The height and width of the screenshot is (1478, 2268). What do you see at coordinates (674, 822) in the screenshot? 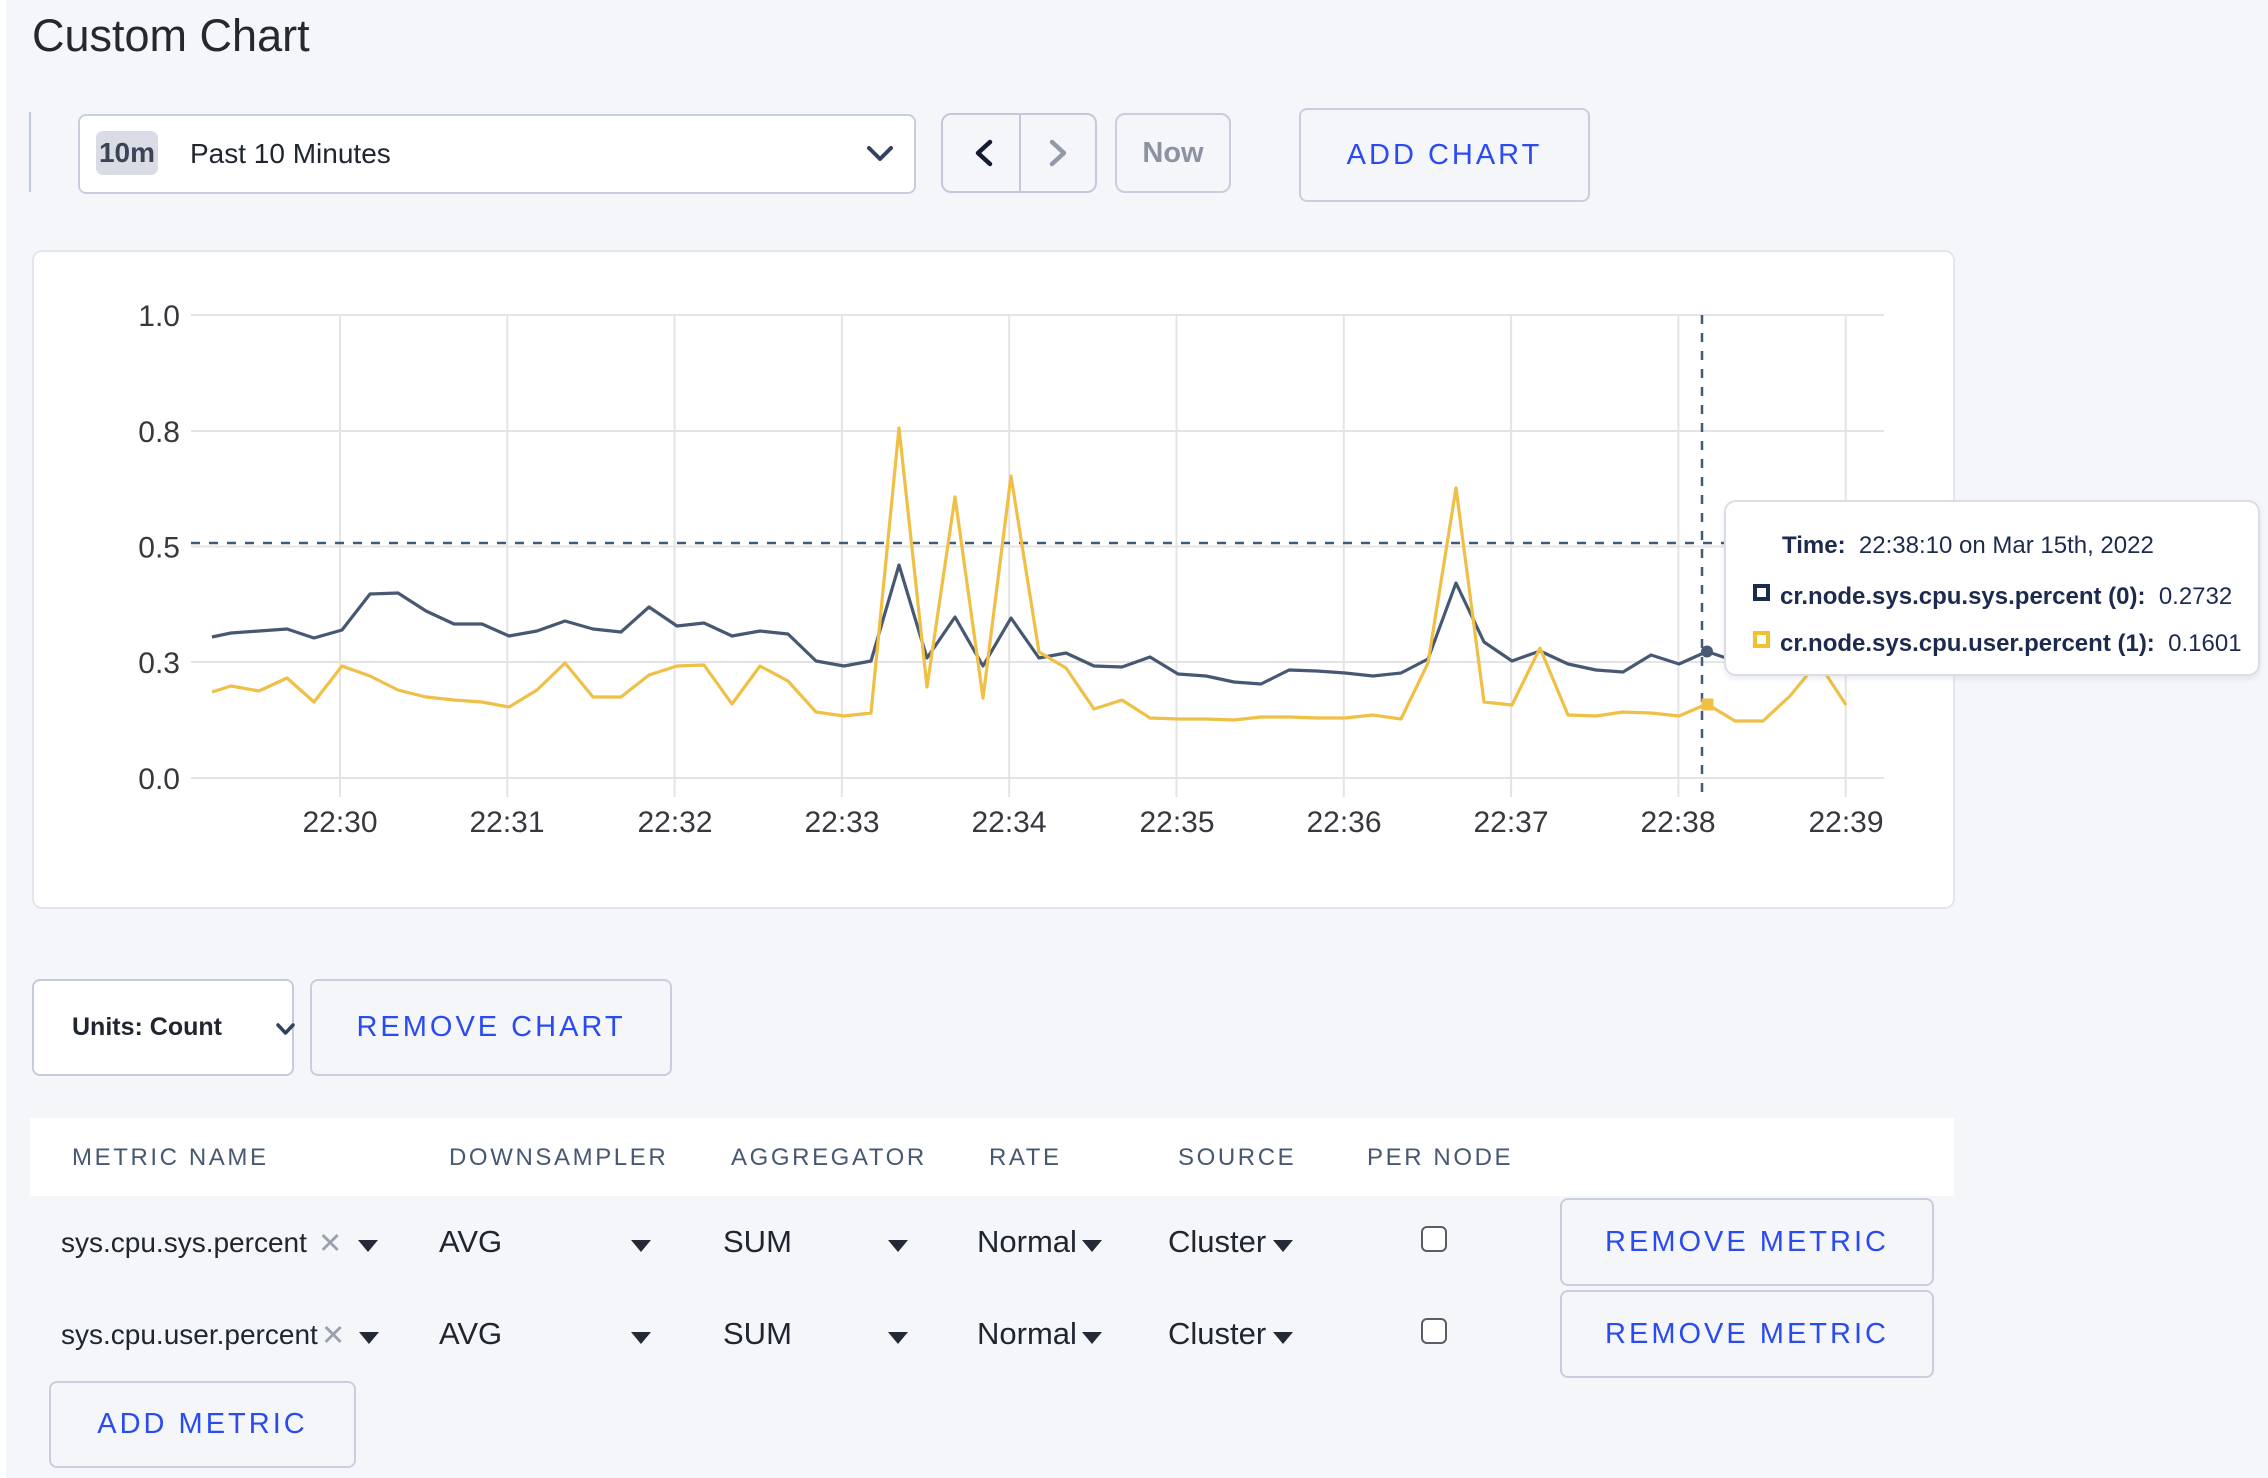
I see `svg-text: 22:32` at bounding box center [674, 822].